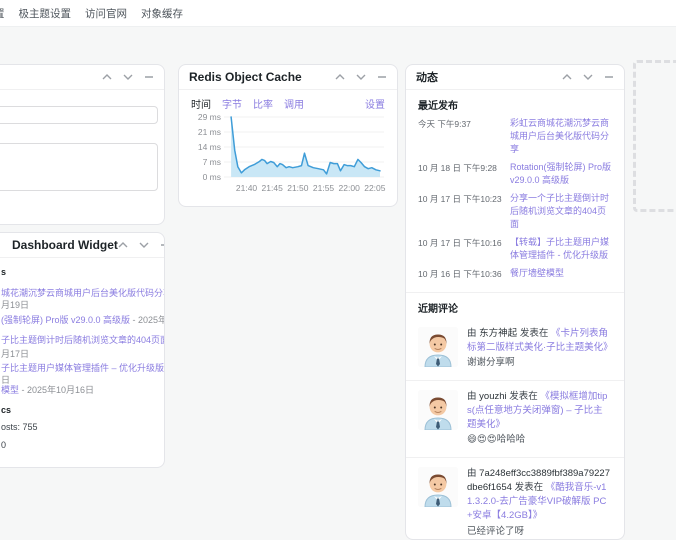 The width and height of the screenshot is (676, 540). I want to click on dw-stat-posts: osts: 755, so click(19, 427).